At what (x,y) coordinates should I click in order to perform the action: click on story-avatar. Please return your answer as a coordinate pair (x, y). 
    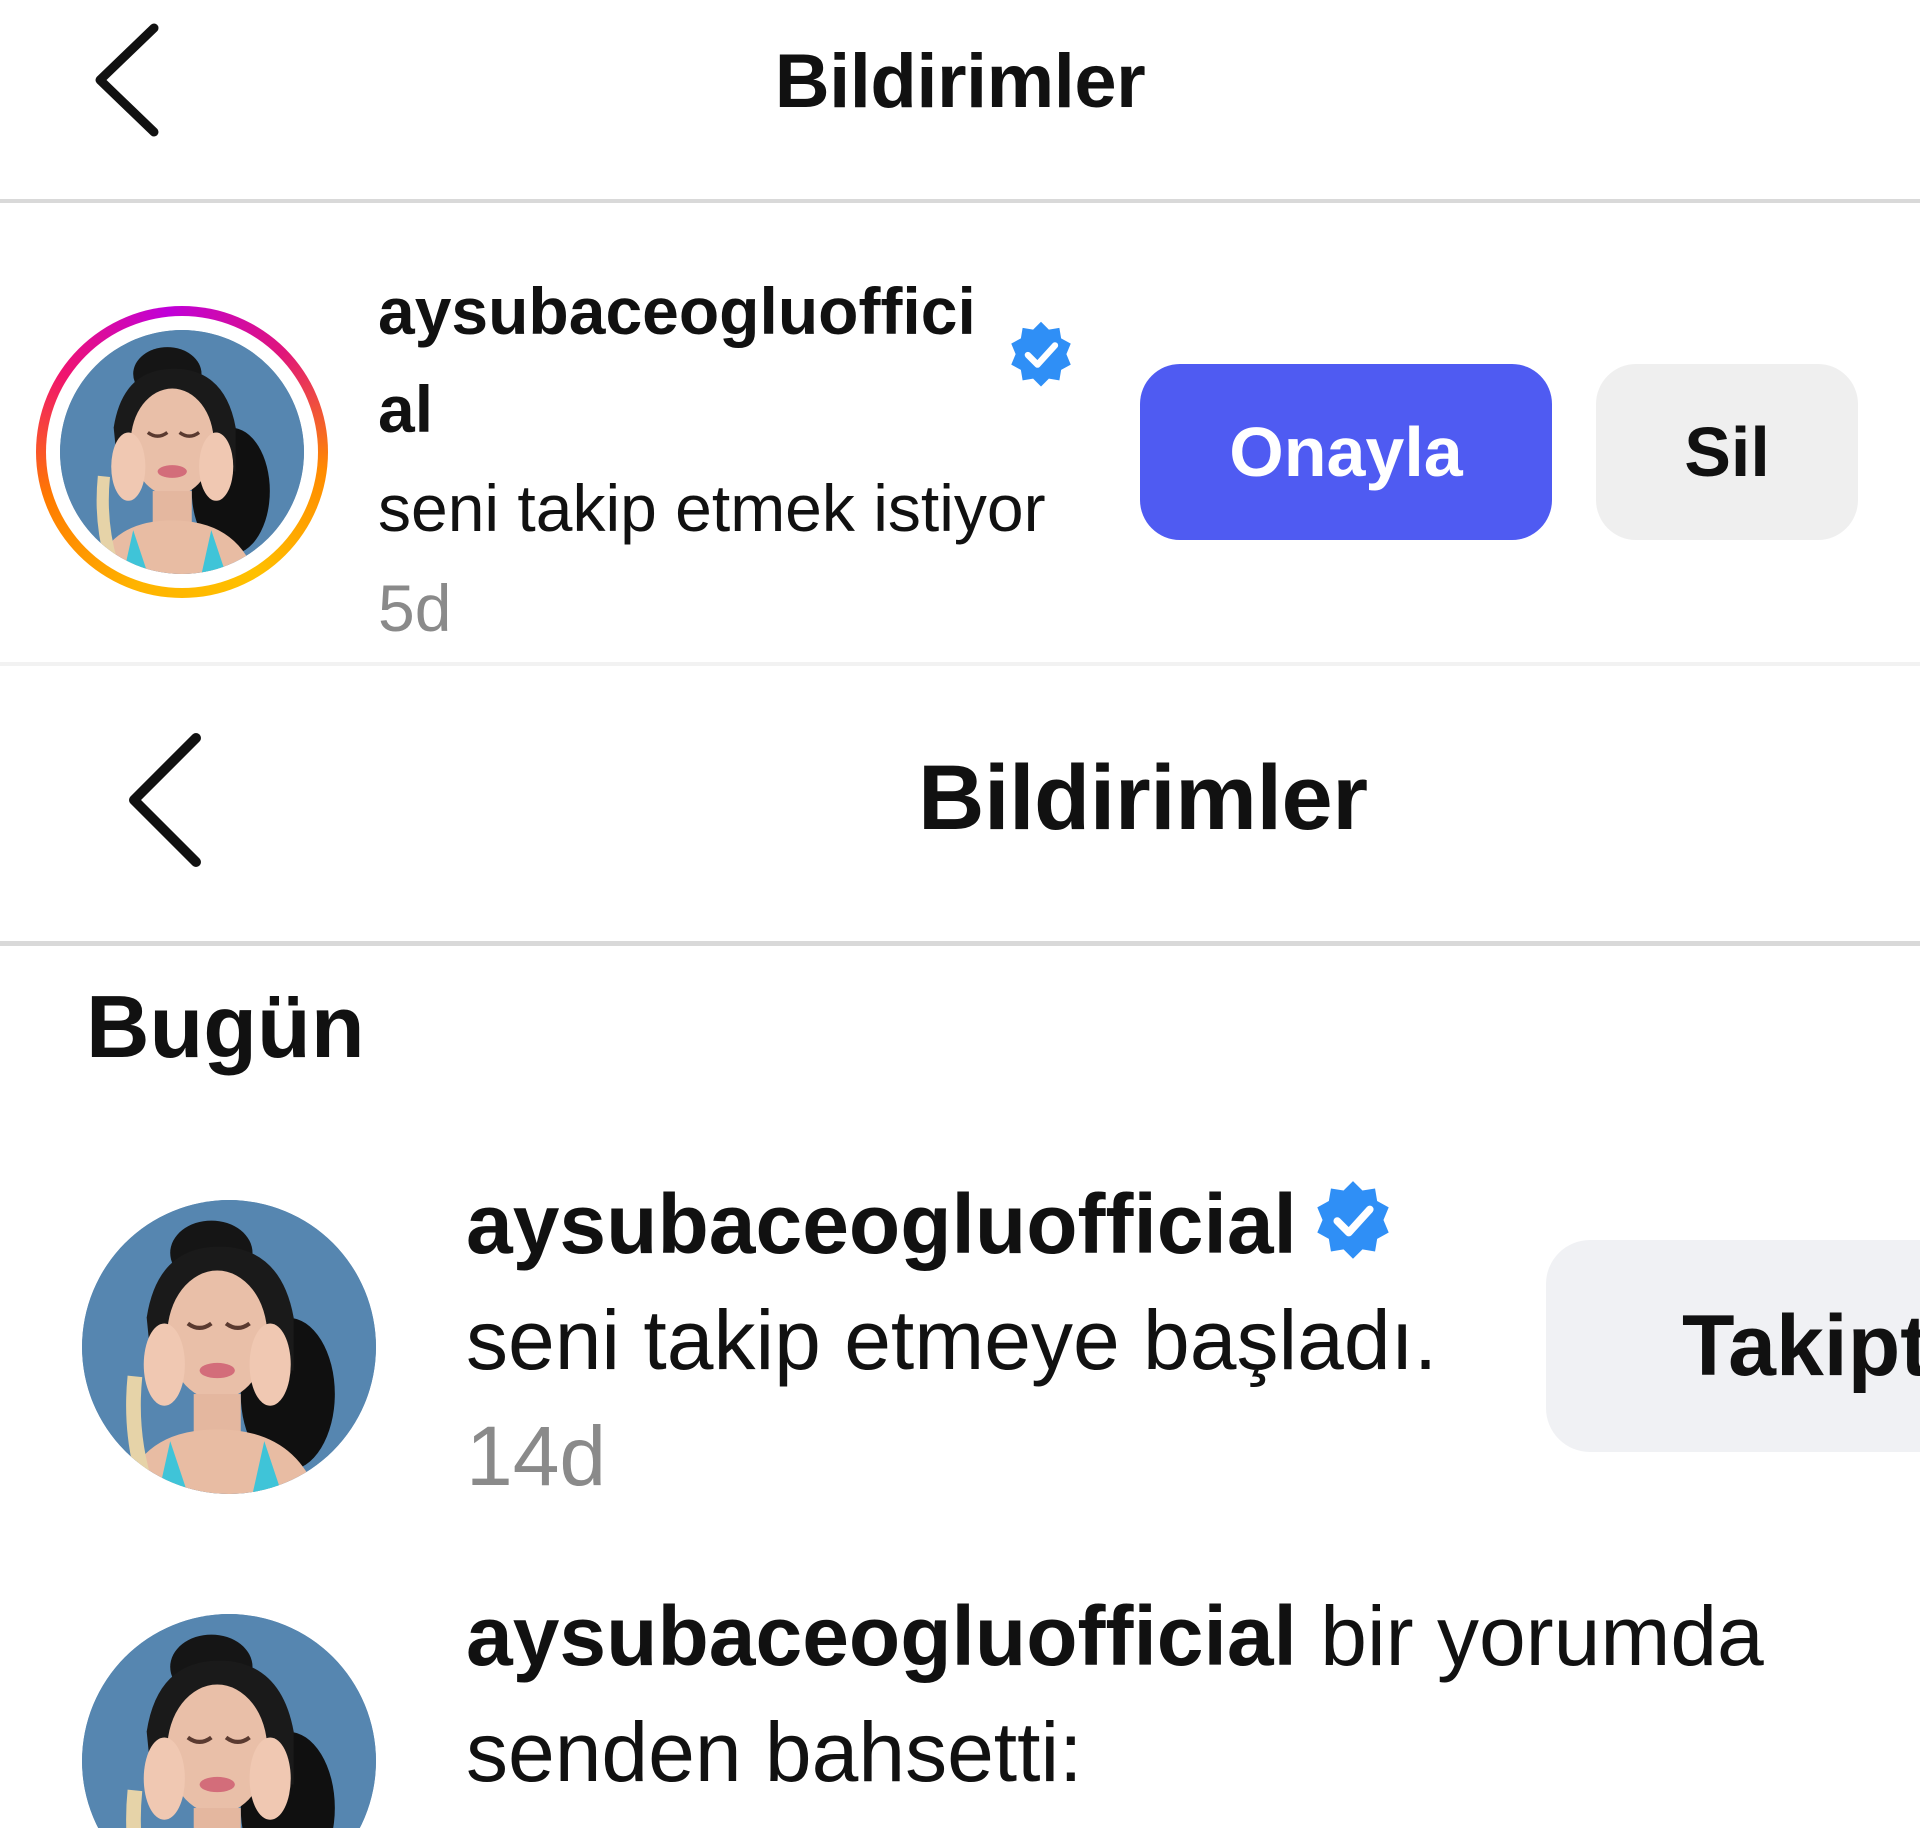
    Looking at the image, I should click on (182, 452).